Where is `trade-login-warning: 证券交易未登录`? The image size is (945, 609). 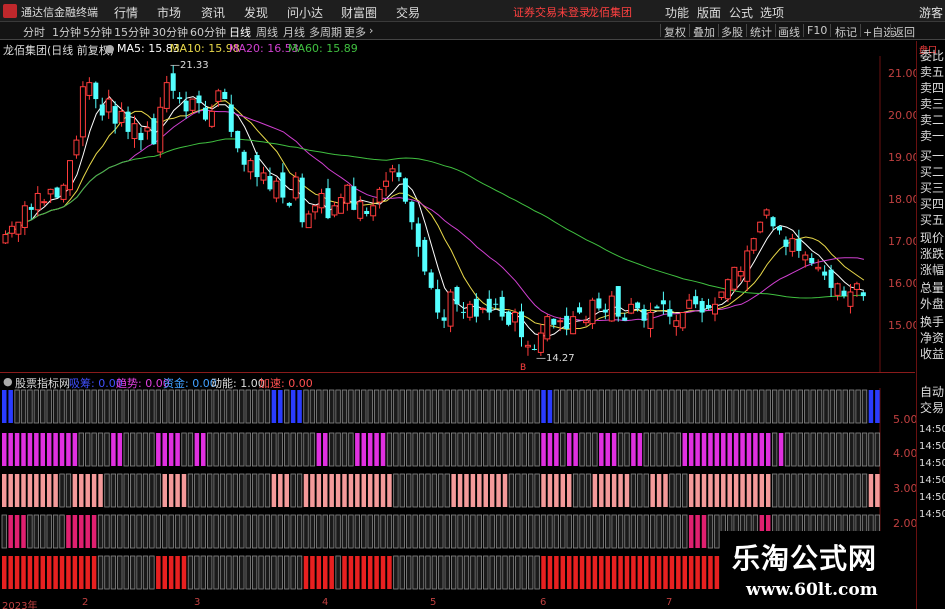 trade-login-warning: 证券交易未登录 is located at coordinates (551, 12).